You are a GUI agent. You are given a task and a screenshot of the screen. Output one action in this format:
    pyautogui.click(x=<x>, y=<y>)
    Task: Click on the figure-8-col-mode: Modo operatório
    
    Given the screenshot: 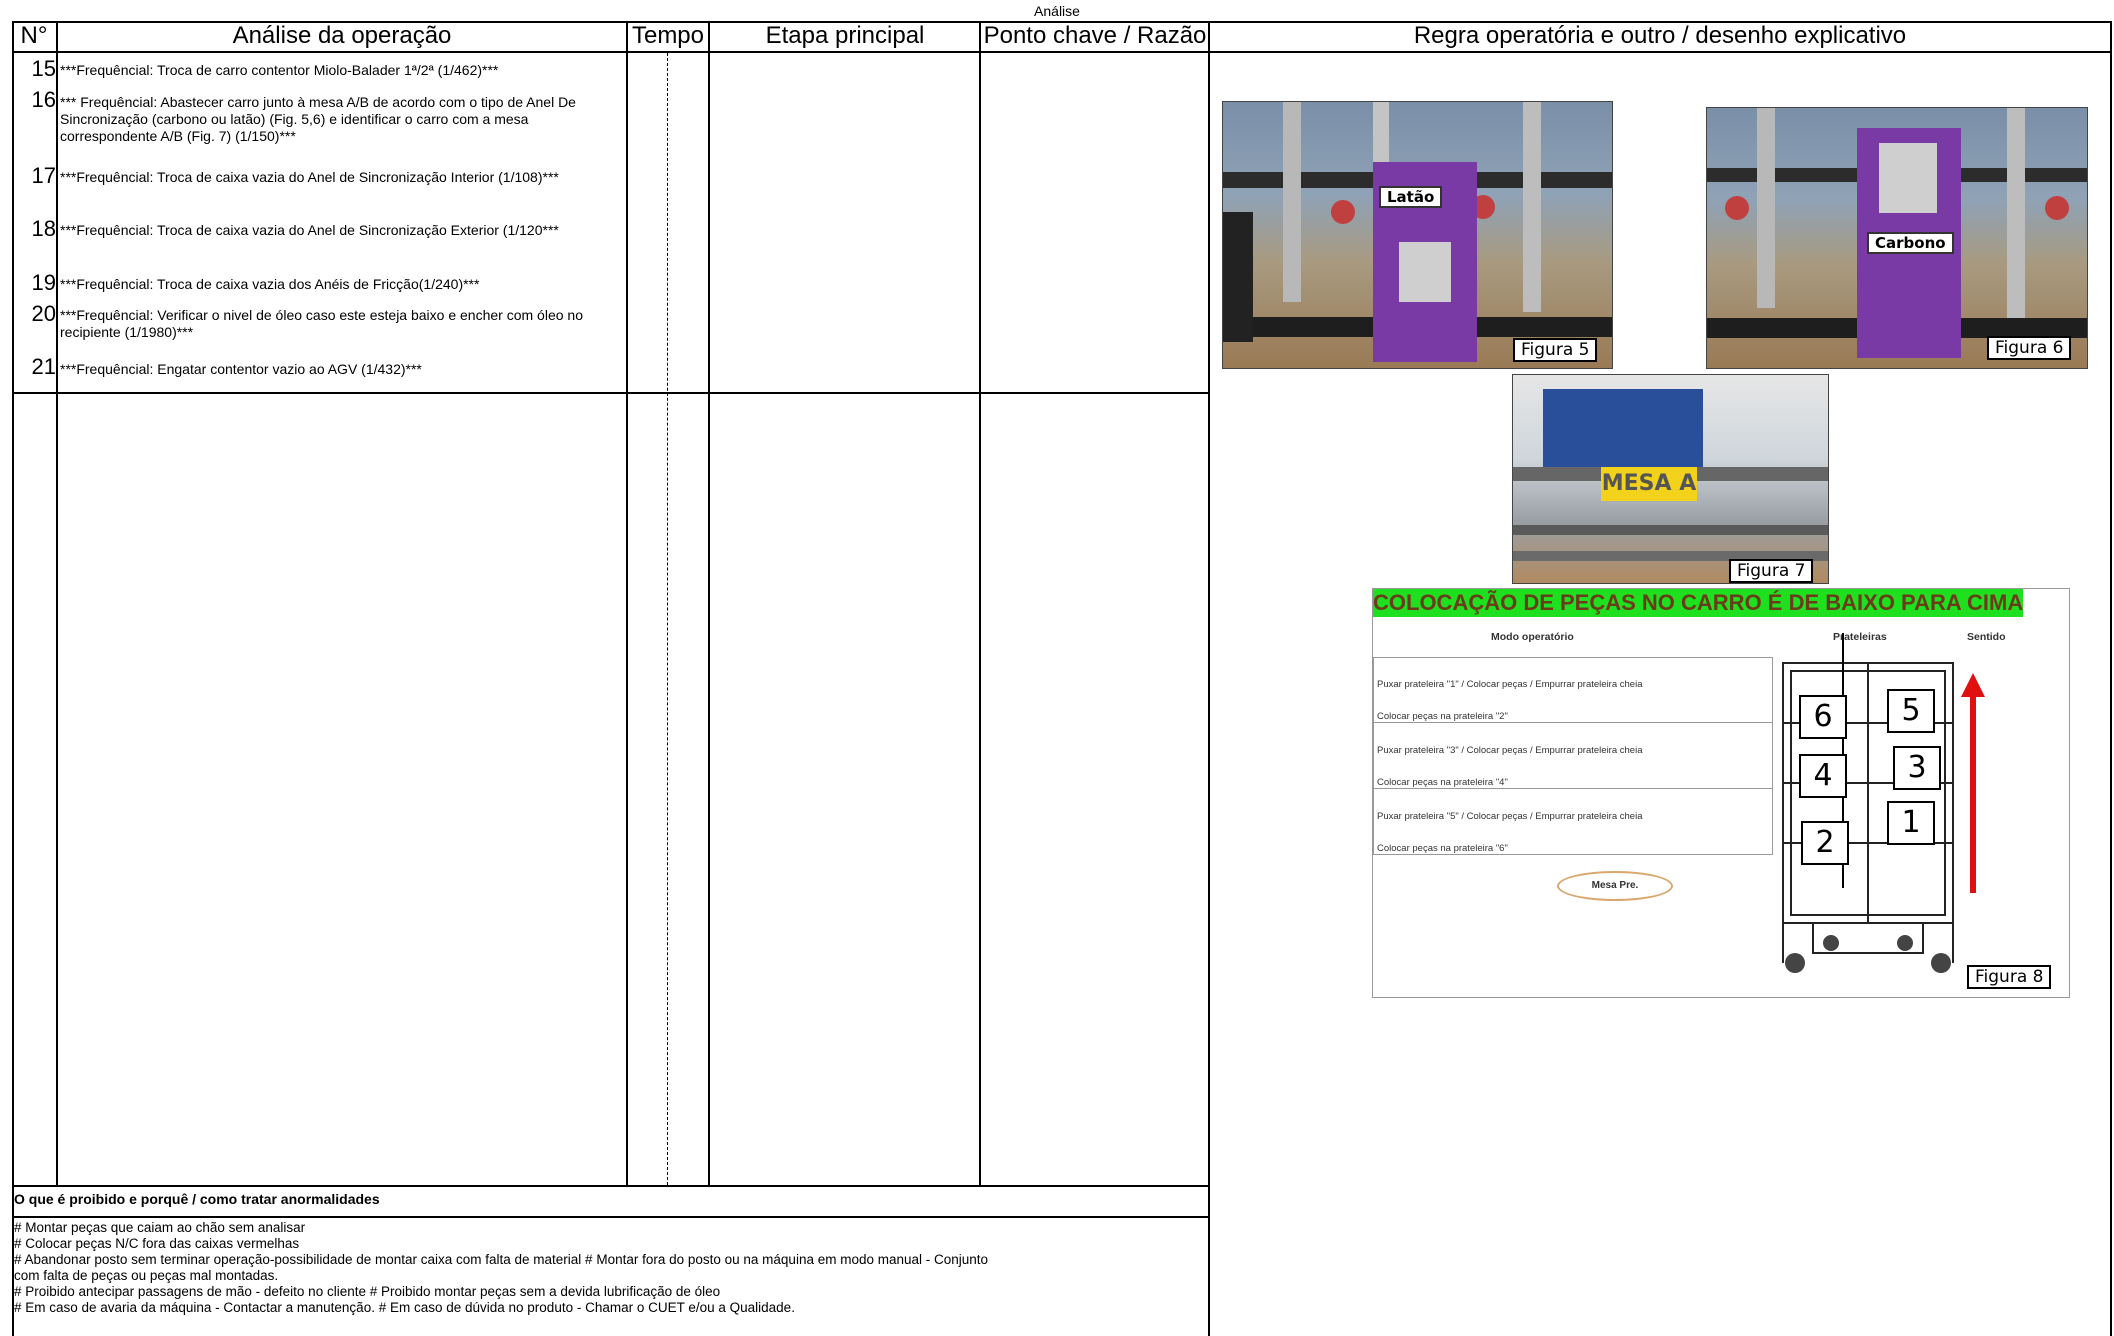 What is the action you would take?
    pyautogui.click(x=1532, y=637)
    